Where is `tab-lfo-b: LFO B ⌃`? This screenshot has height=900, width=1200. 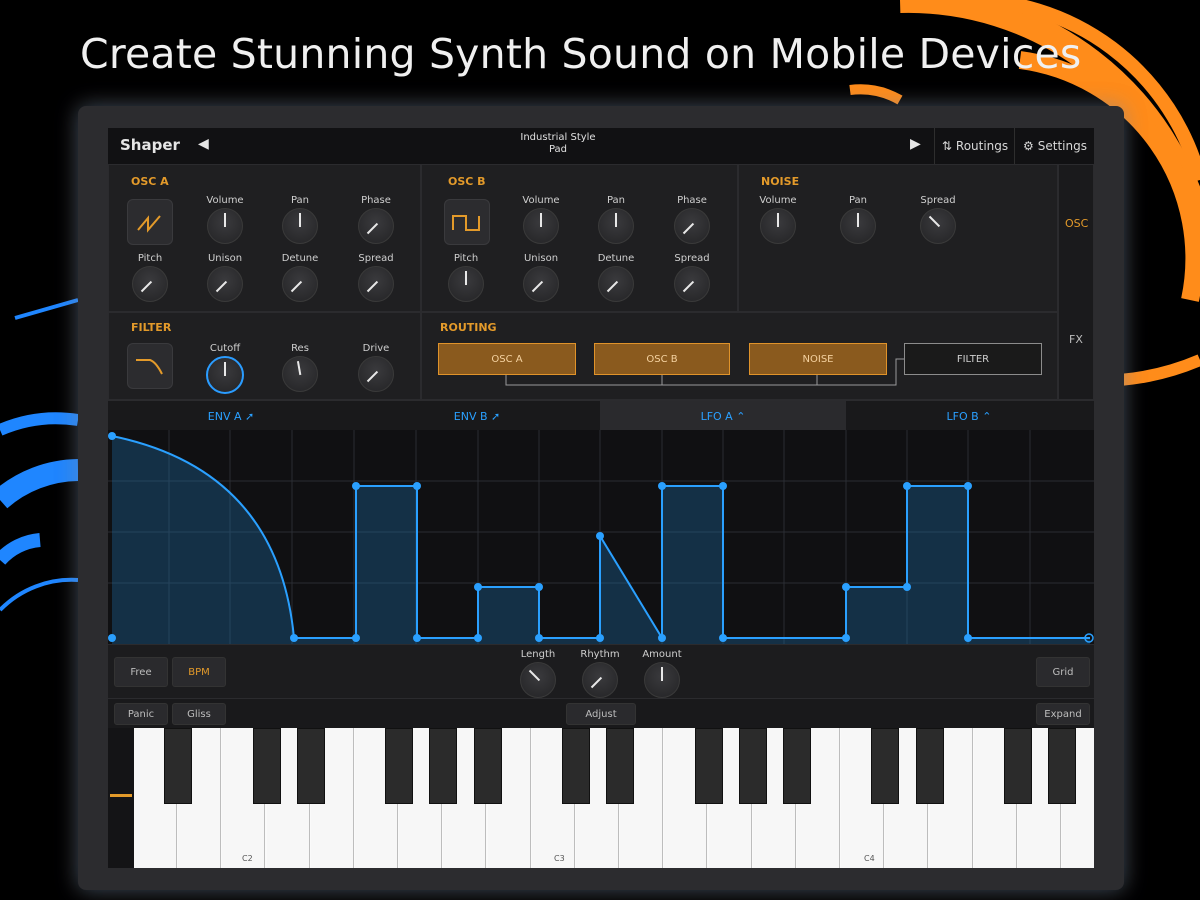
tab-lfo-b: LFO B ⌃ is located at coordinates (969, 416).